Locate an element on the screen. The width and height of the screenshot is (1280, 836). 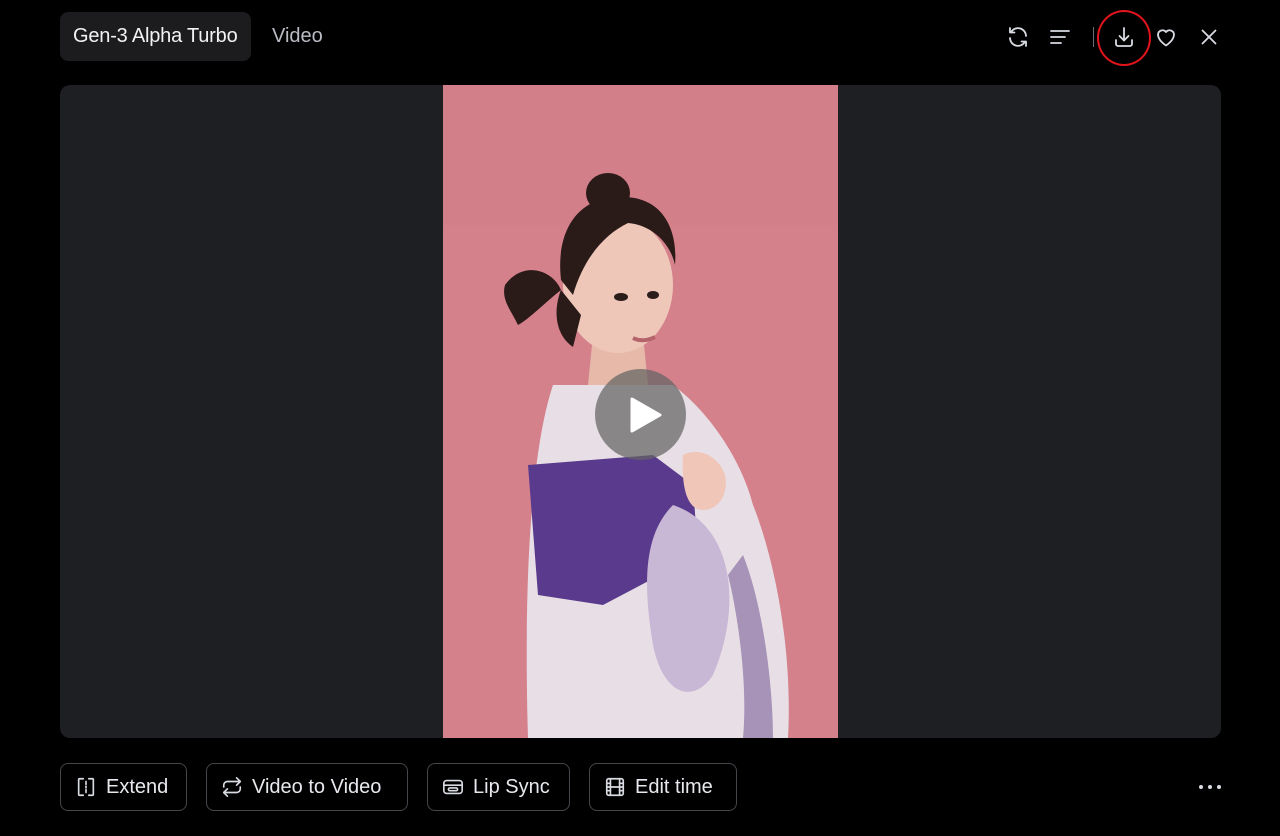
action-toolbar: Extend Video to Video Lip Sync Edit time is located at coordinates (640, 787).